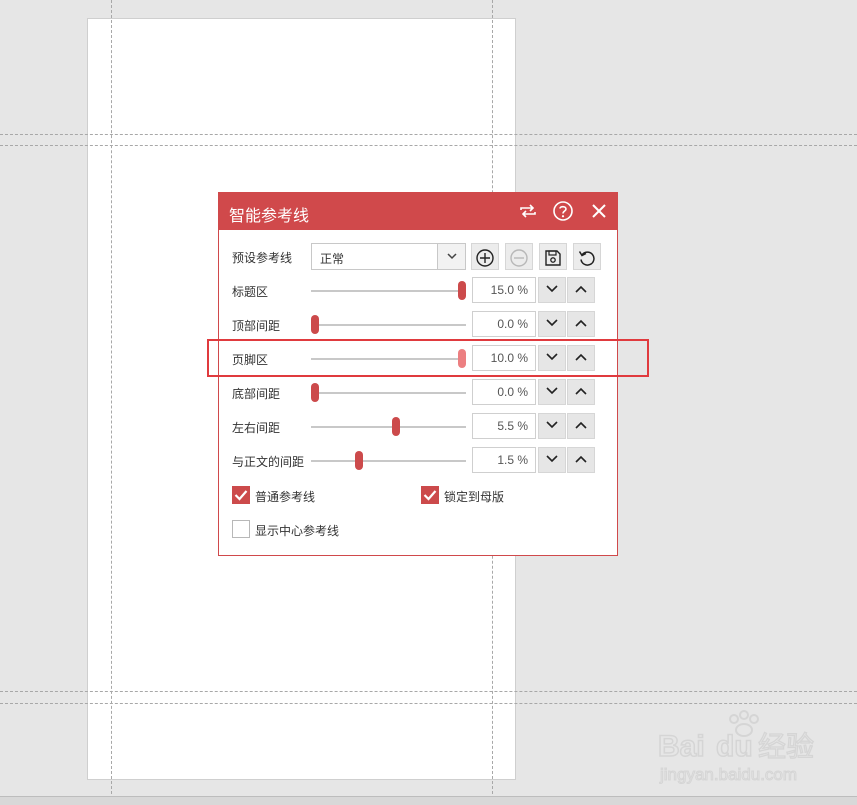 Image resolution: width=857 pixels, height=805 pixels. I want to click on baidu-watermark-logo: Bai du 经验 jingyan.baidu.com, so click(736, 747).